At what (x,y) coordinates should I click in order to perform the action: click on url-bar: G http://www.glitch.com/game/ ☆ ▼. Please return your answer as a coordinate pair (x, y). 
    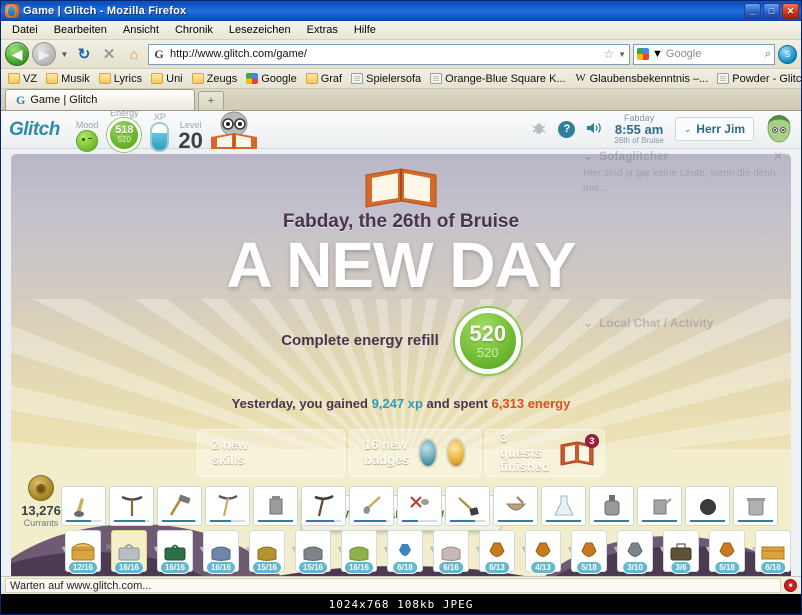
    Looking at the image, I should click on (389, 54).